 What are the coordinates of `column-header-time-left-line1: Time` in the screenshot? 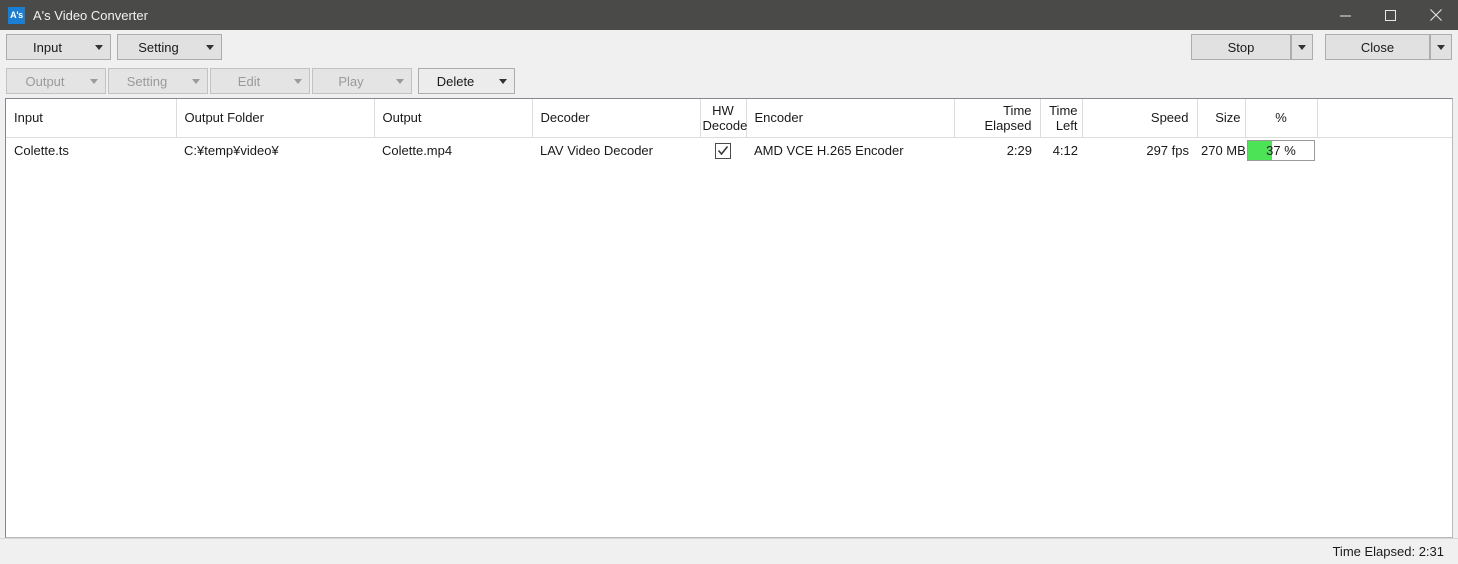 It's located at (1063, 110).